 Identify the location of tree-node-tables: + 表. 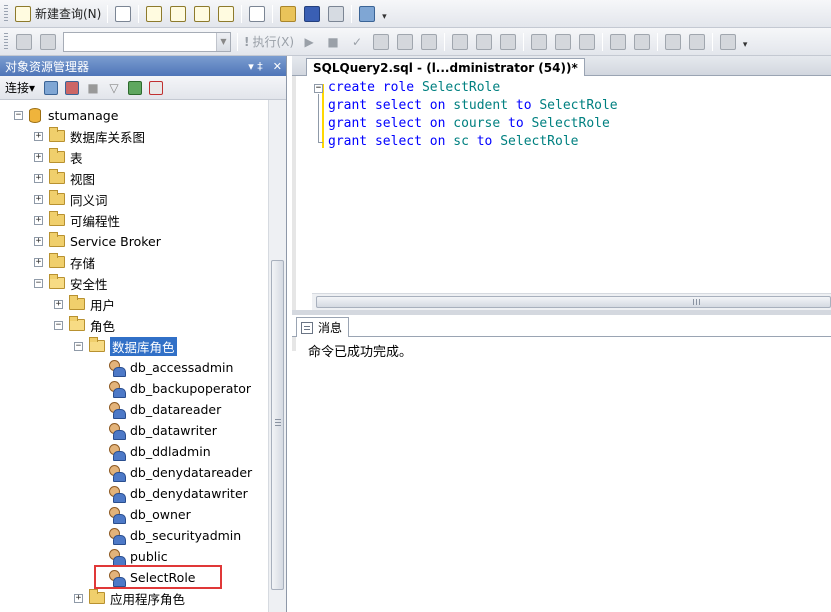
(58, 157).